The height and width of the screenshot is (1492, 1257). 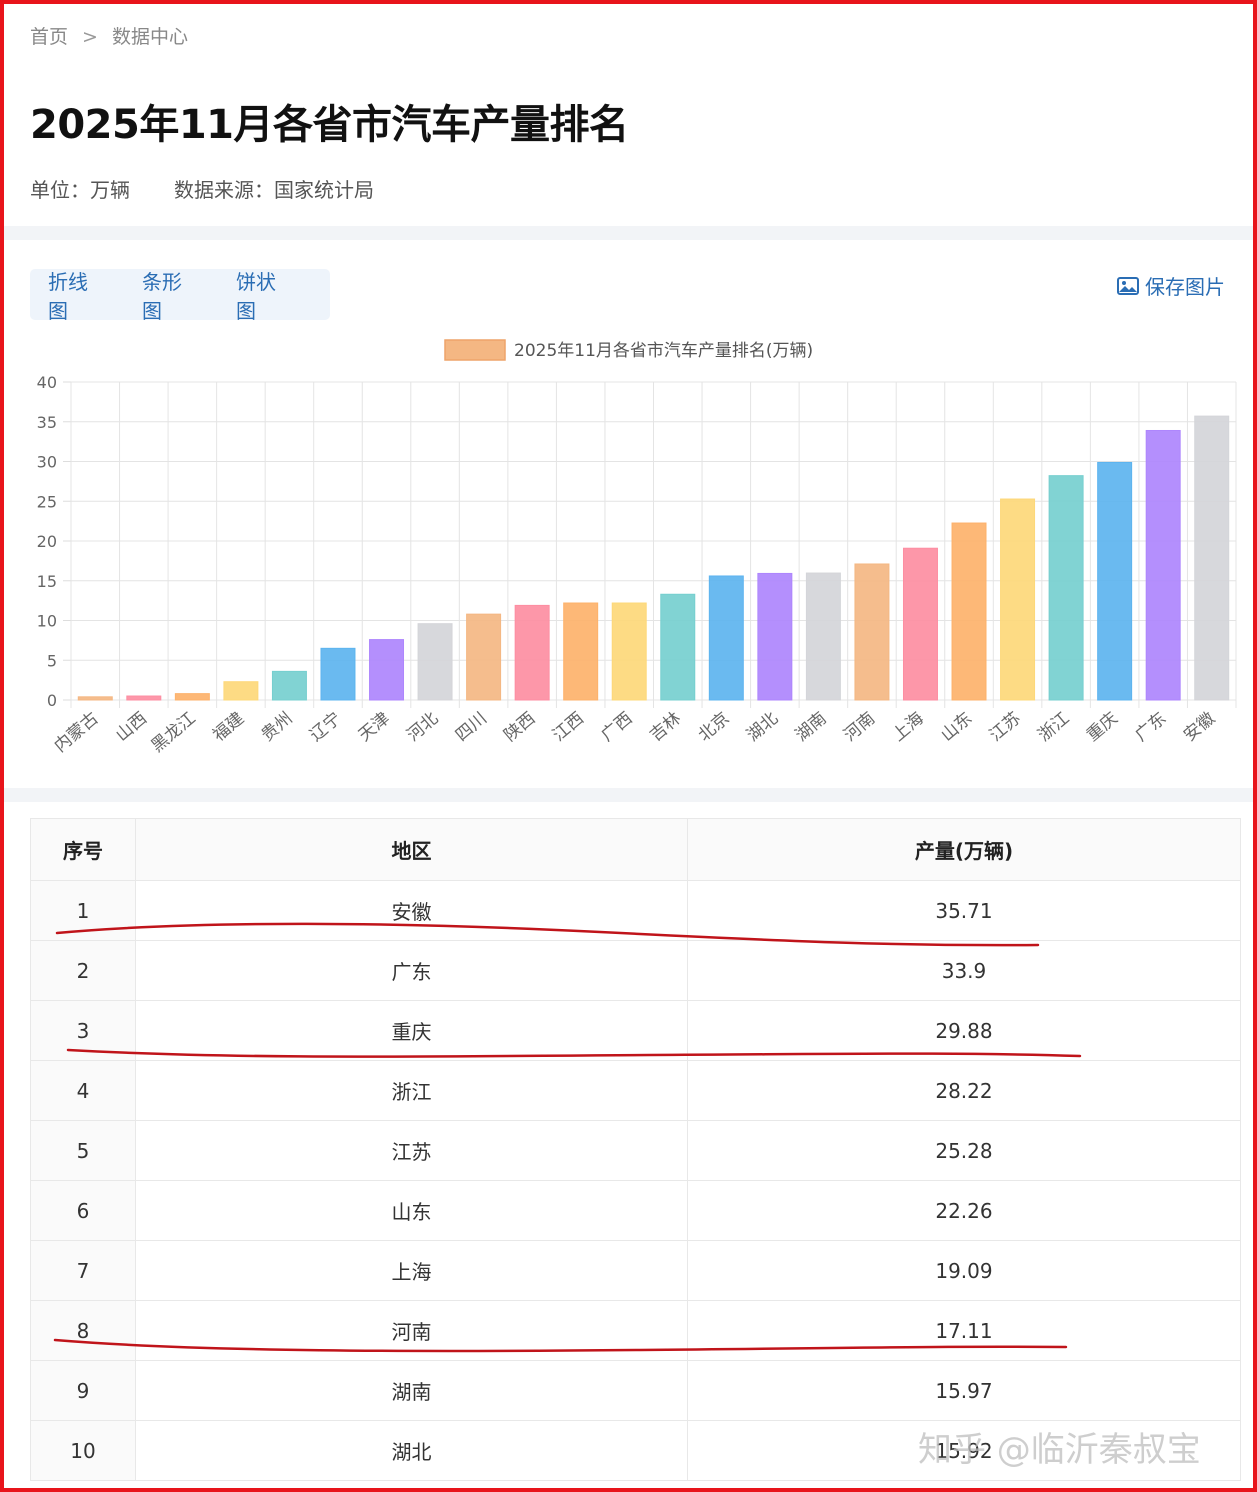 I want to click on tab-line-chart: 折线图, so click(x=77, y=295).